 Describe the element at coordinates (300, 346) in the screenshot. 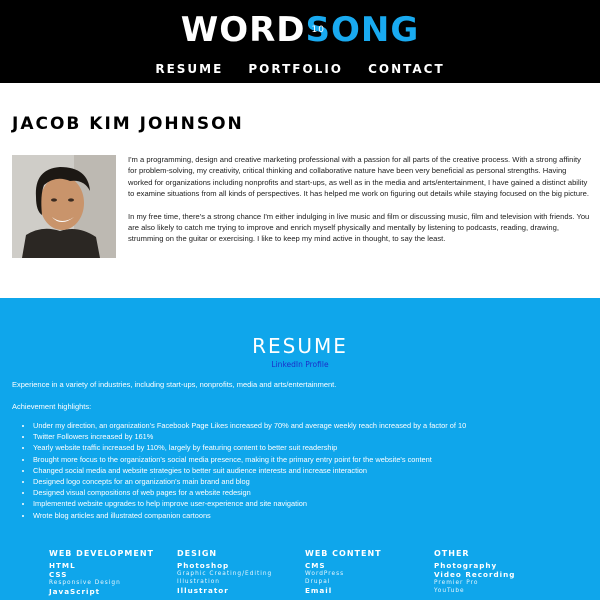

I see `resume-title: RESUME` at that location.